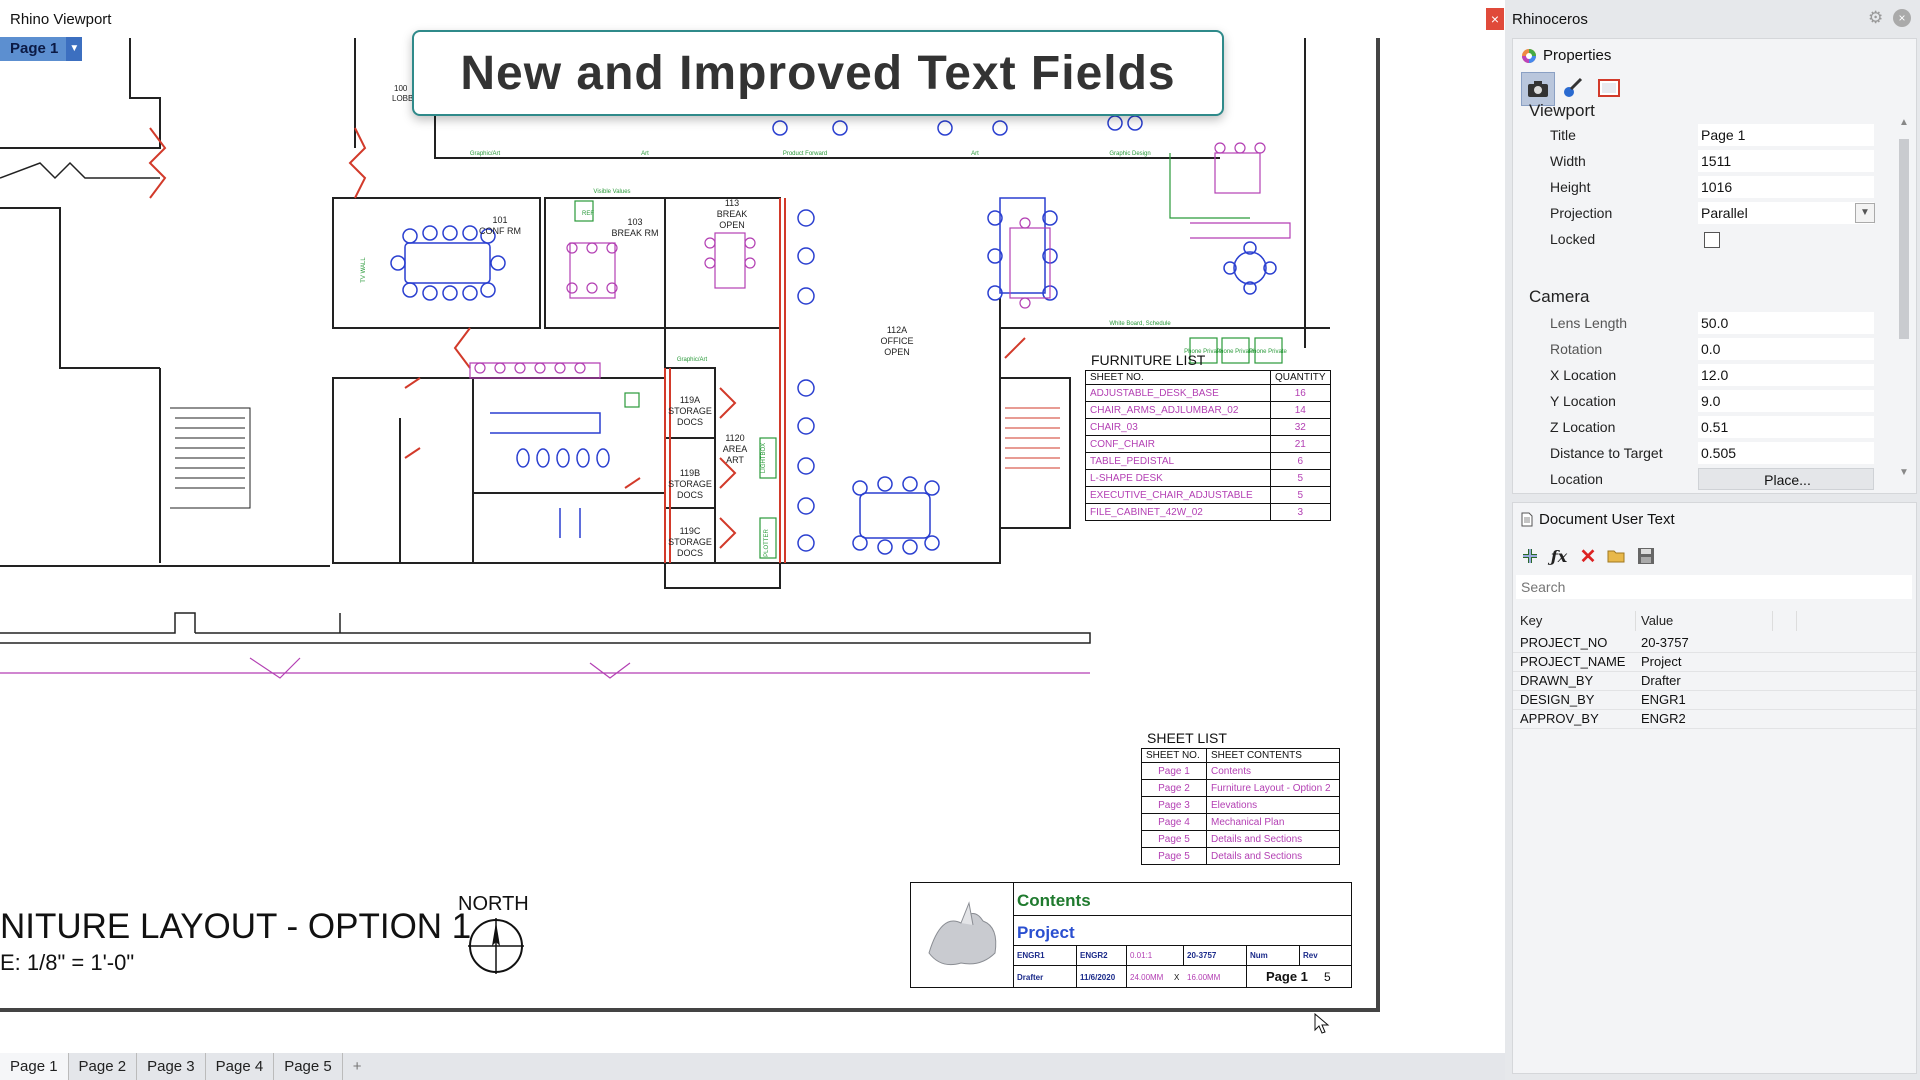 The height and width of the screenshot is (1080, 1920). I want to click on furniture-name: CHAIR_03, so click(1178, 427).